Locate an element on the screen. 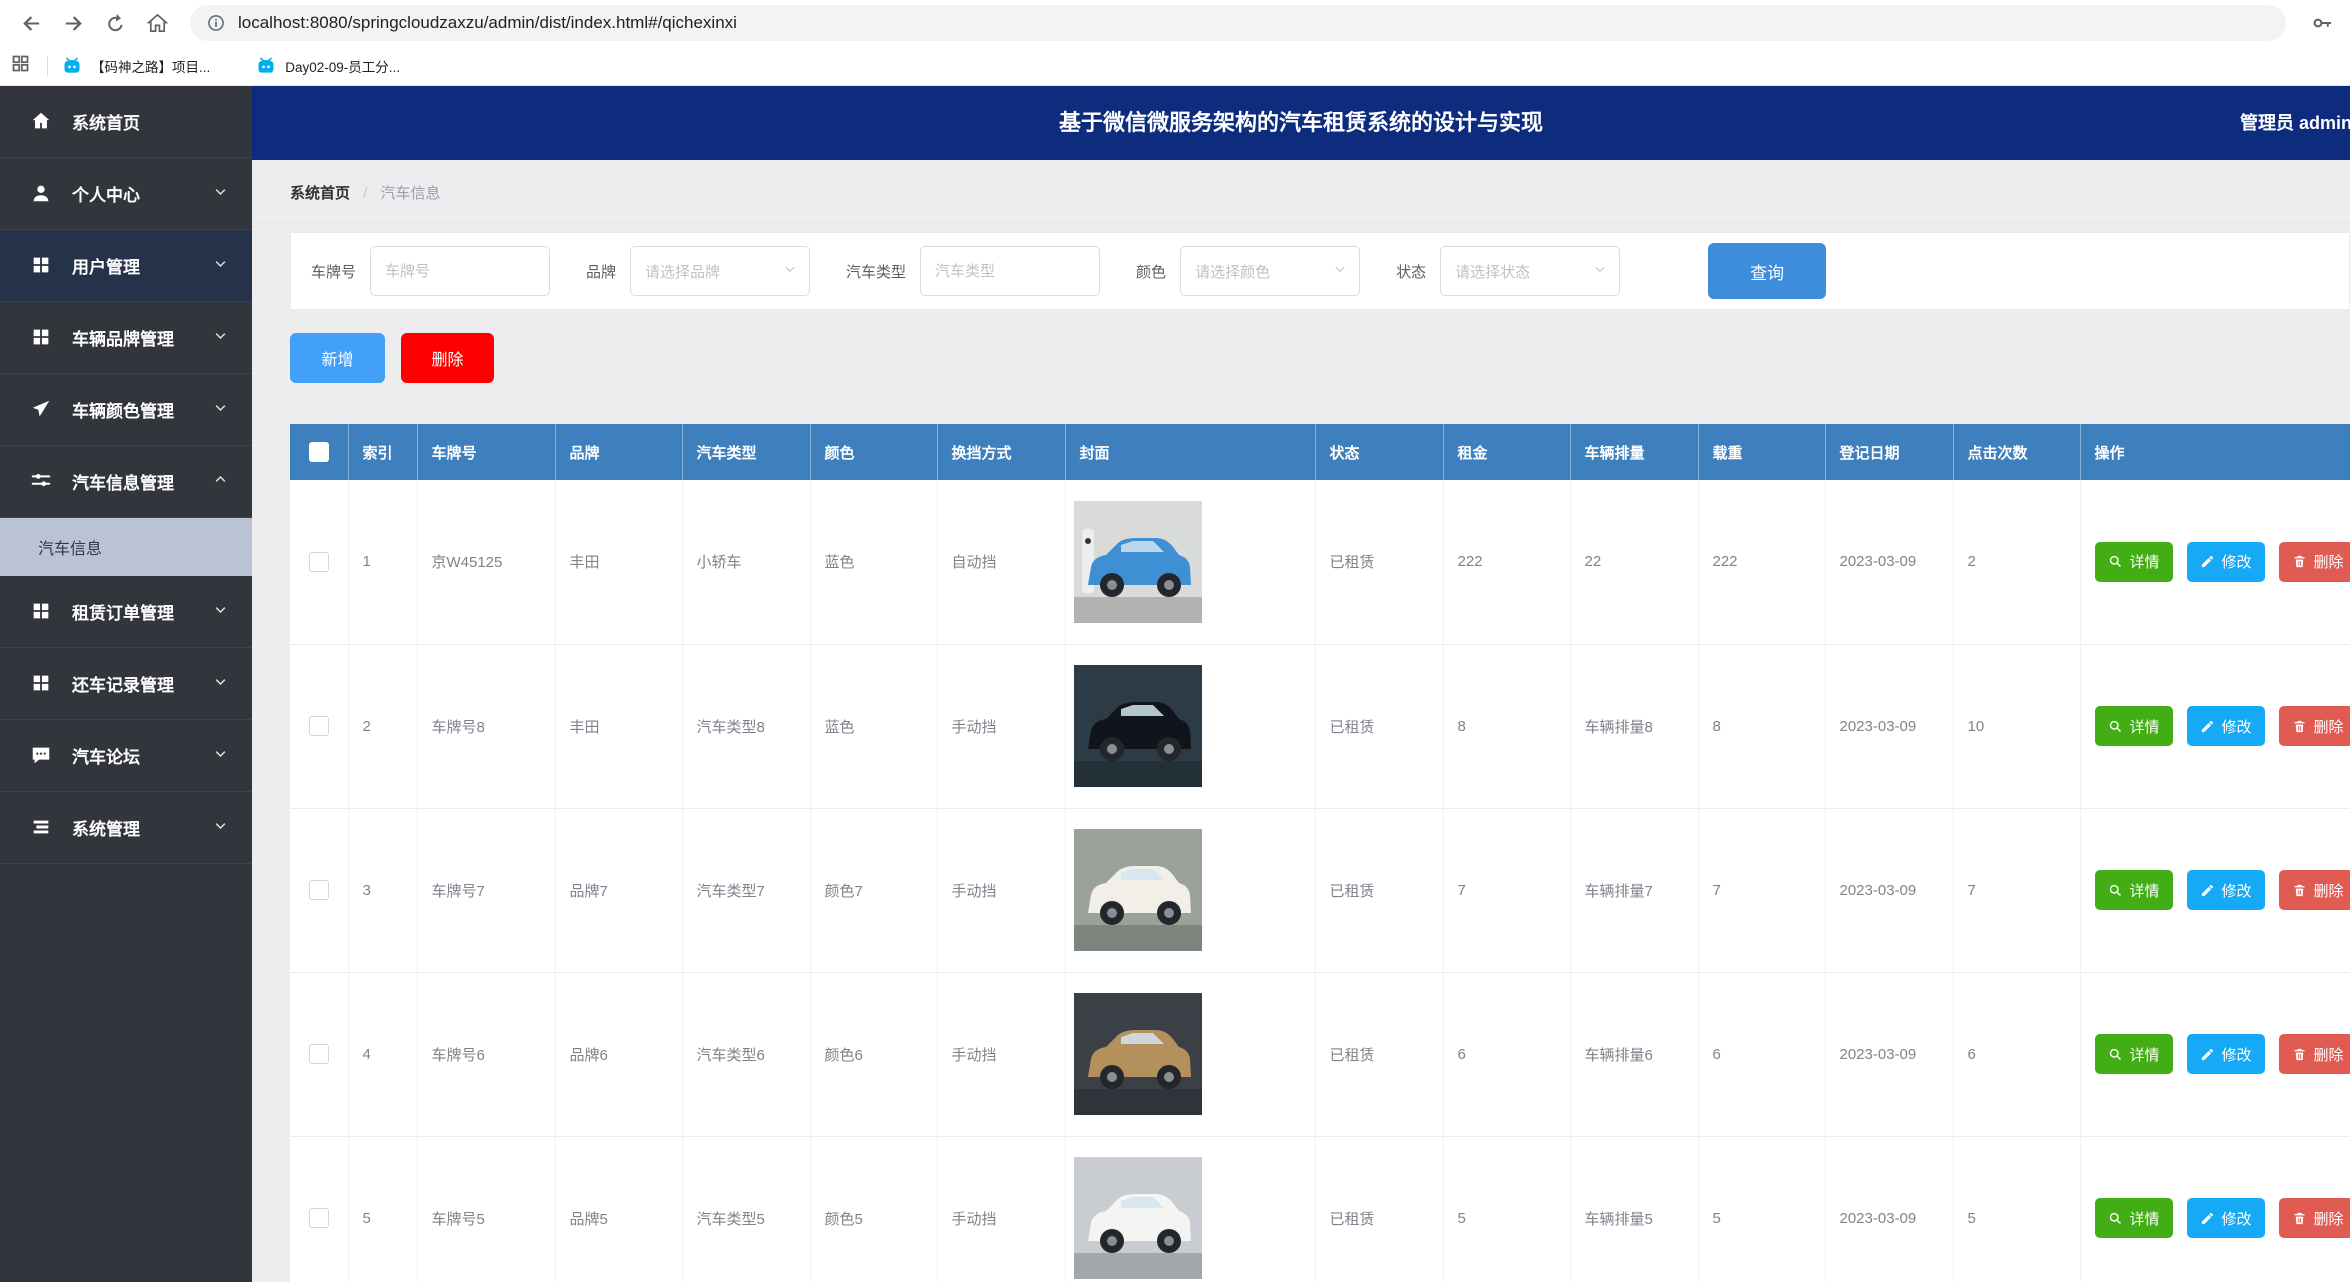 The width and height of the screenshot is (2350, 1282). status-select: 请选择状态 is located at coordinates (1530, 271).